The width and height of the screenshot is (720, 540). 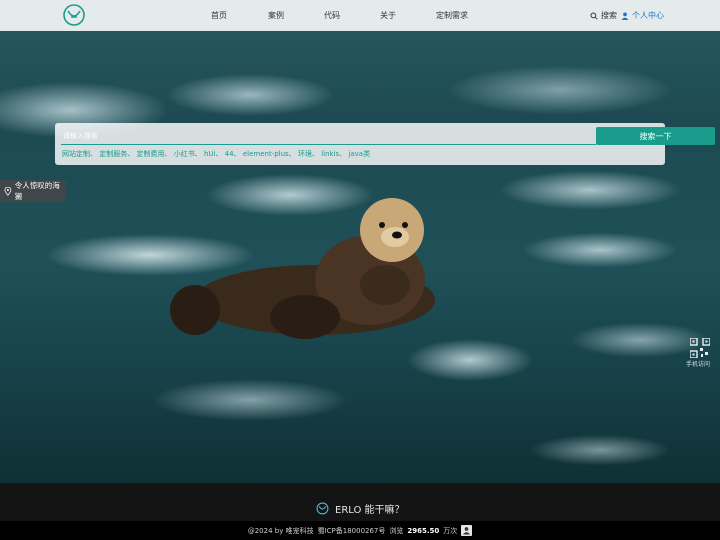 What do you see at coordinates (370, 510) in the screenshot?
I see `footer-title-text: ERLO 能干嘛？` at bounding box center [370, 510].